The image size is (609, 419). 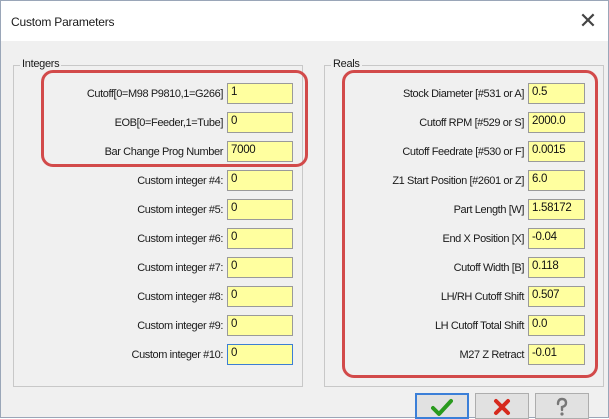 What do you see at coordinates (556, 354) in the screenshot?
I see `real-param-field: -0.01` at bounding box center [556, 354].